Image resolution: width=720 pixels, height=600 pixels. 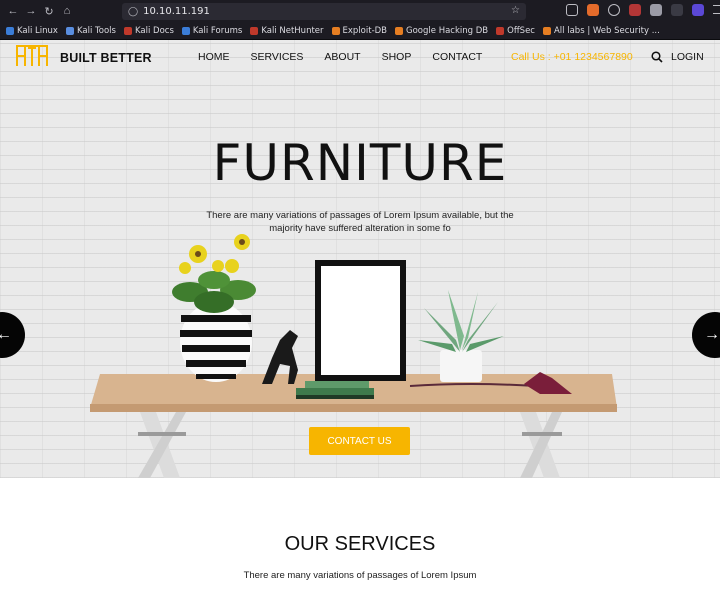 What do you see at coordinates (217, 30) in the screenshot?
I see `bookmark-label: Kali Forums` at bounding box center [217, 30].